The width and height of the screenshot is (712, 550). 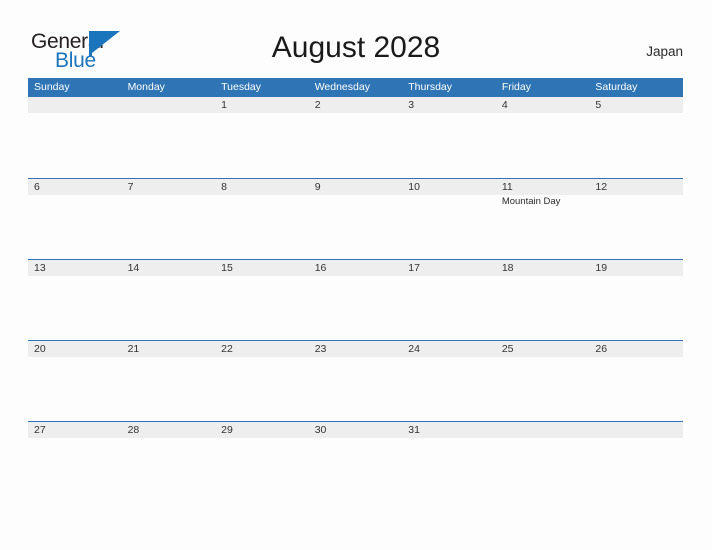 I want to click on week-cells: 20 21 22 23 24 25 26, so click(x=355, y=381).